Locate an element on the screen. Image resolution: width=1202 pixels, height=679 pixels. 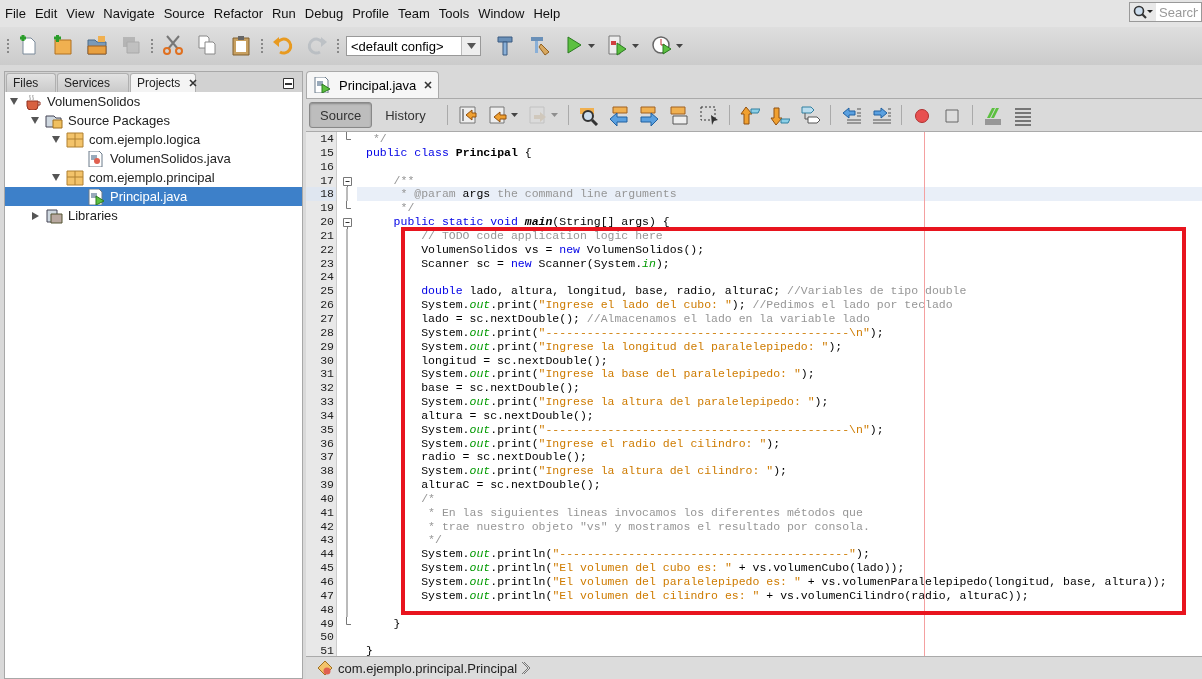
package-folder-icon is located at coordinates (54, 120).